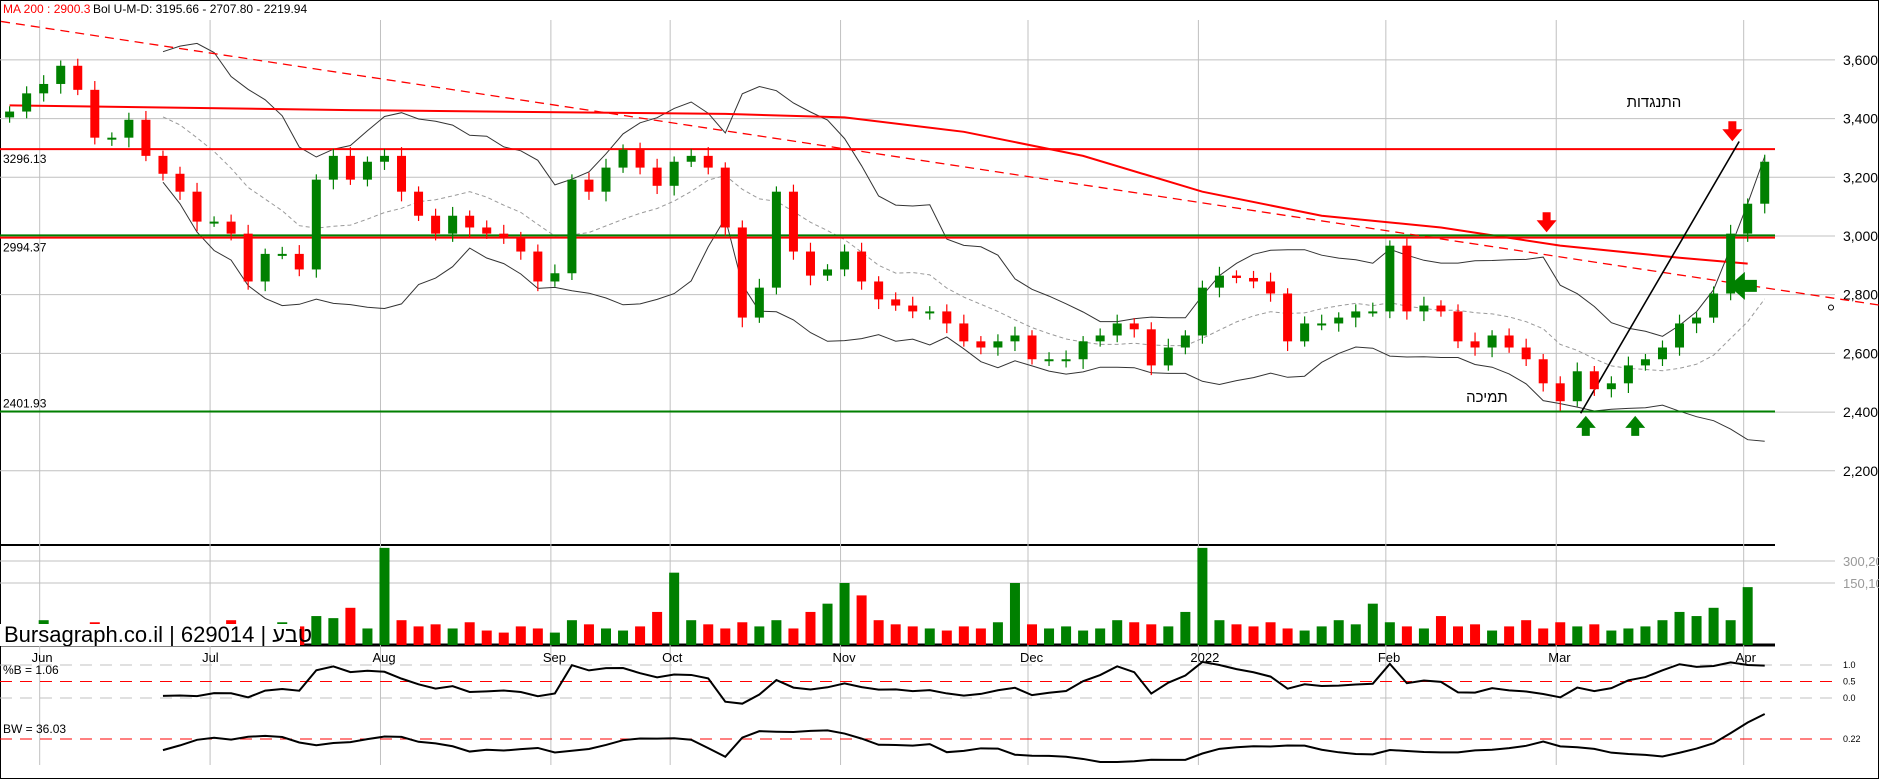 Image resolution: width=1879 pixels, height=780 pixels. What do you see at coordinates (1860, 236) in the screenshot?
I see `price-tick-label: 3,000` at bounding box center [1860, 236].